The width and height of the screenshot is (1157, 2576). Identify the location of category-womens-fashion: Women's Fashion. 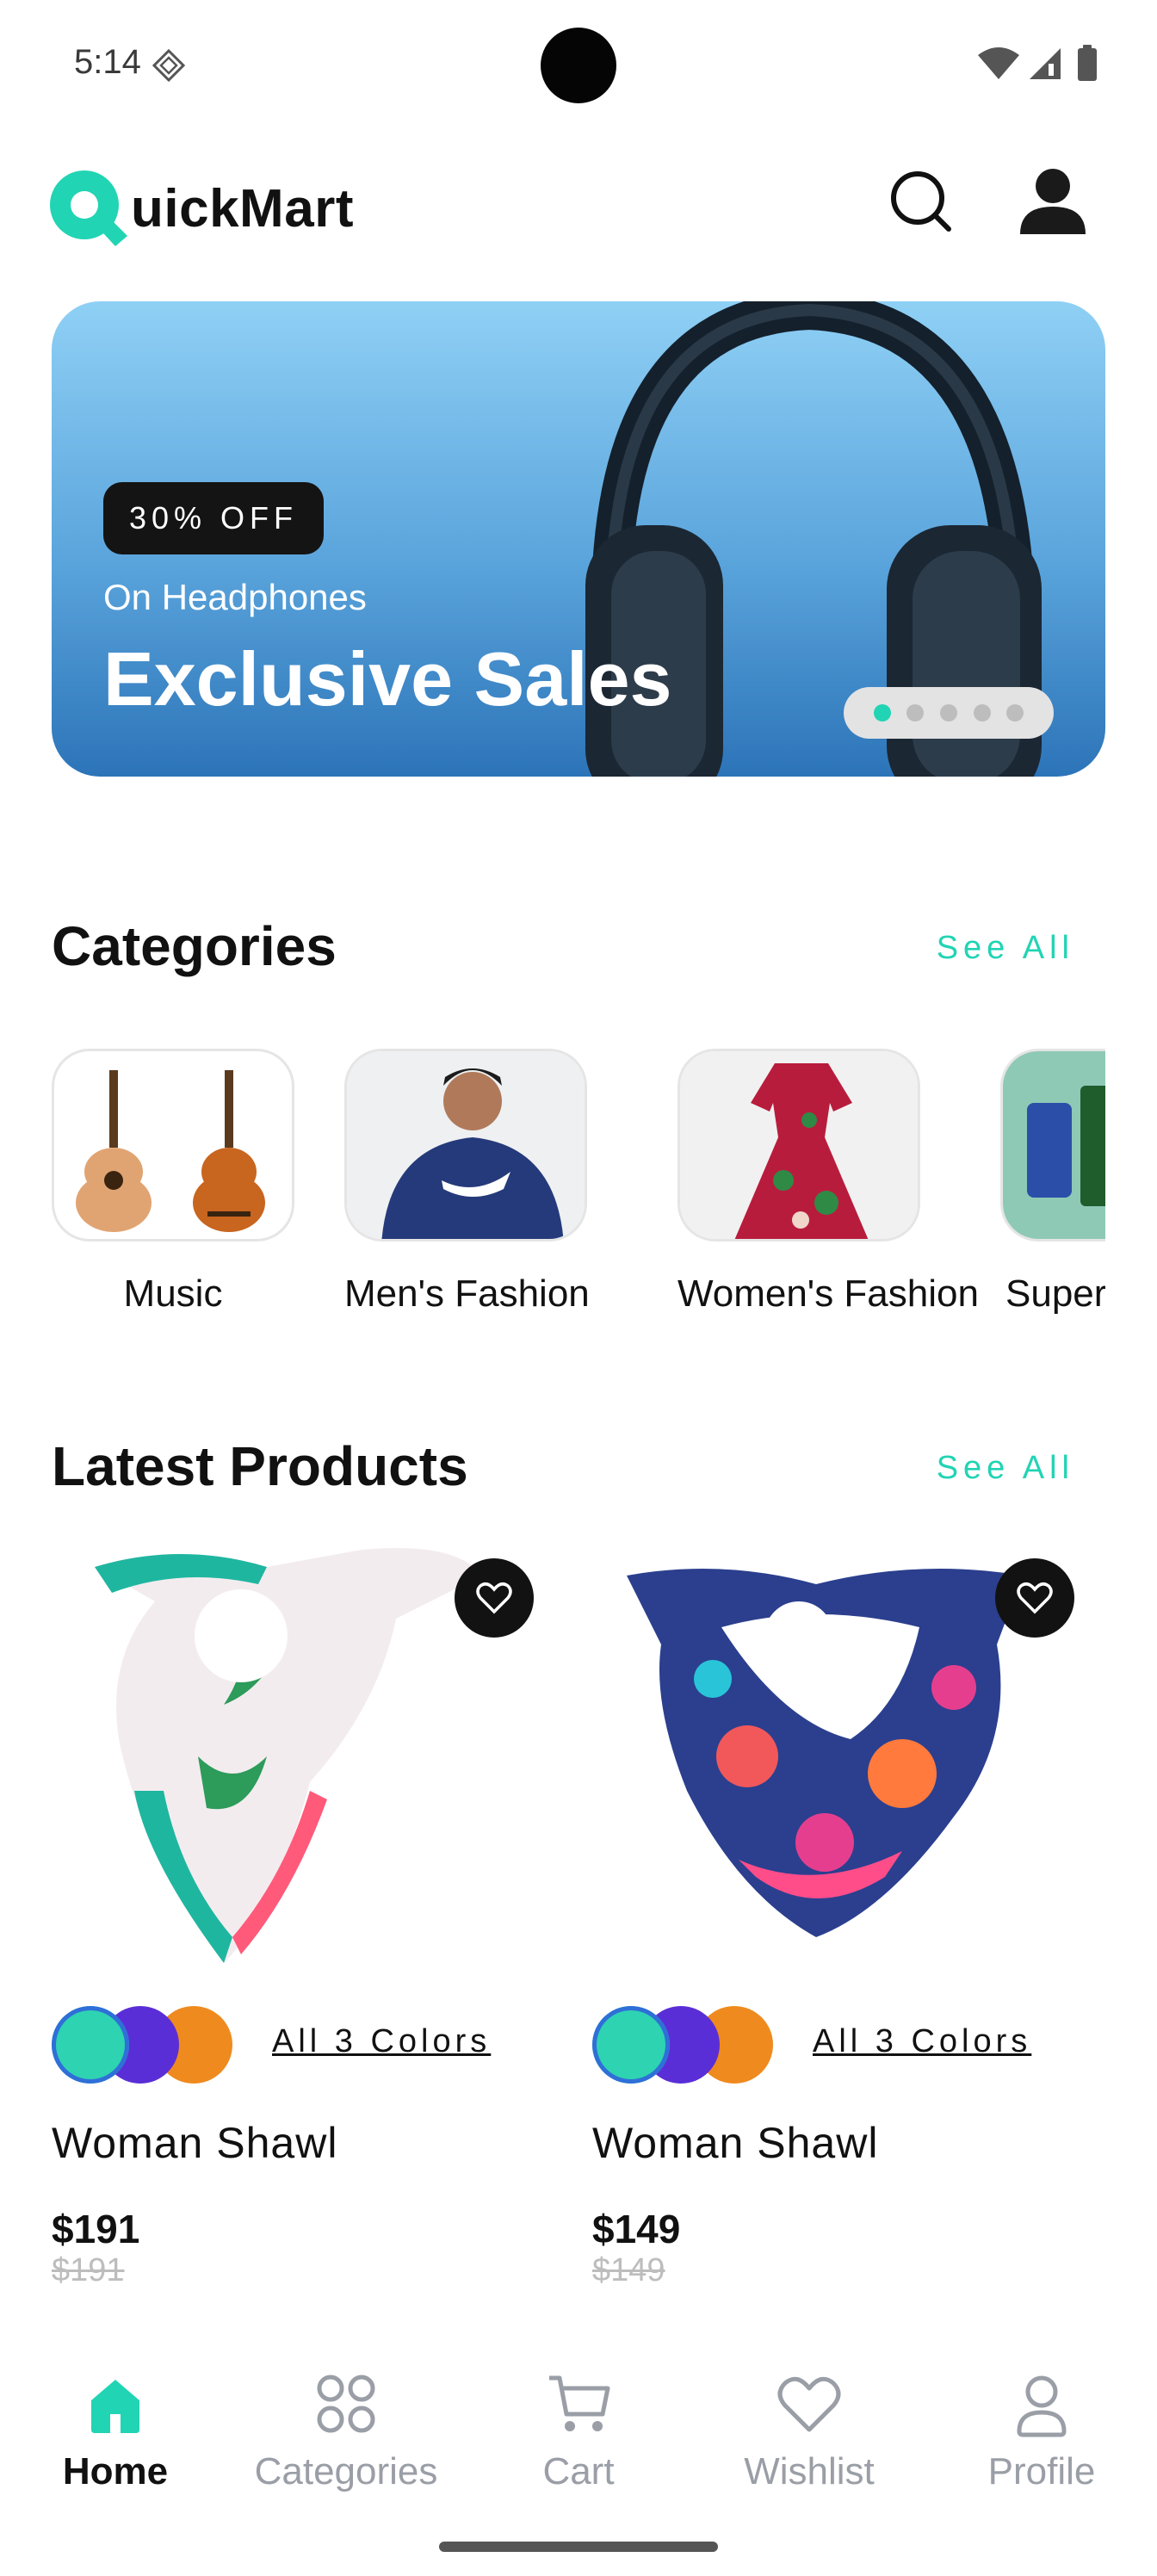
(828, 1182).